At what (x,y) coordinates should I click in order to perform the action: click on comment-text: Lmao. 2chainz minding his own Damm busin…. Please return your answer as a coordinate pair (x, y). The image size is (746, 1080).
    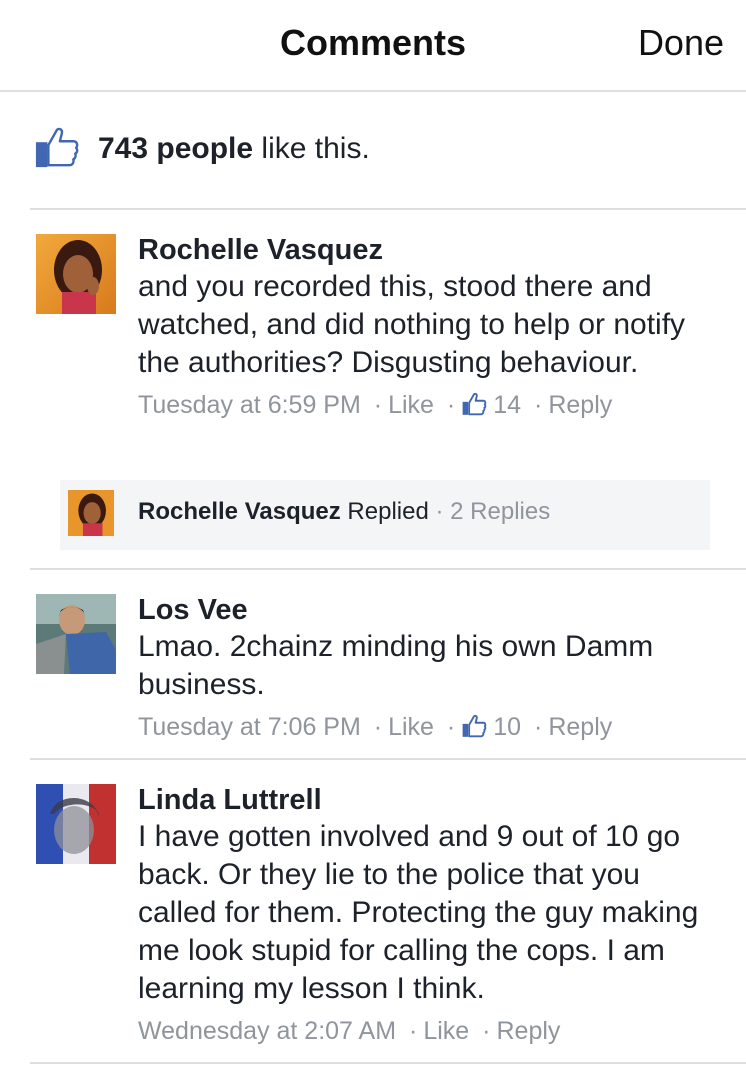
    Looking at the image, I should click on (396, 665).